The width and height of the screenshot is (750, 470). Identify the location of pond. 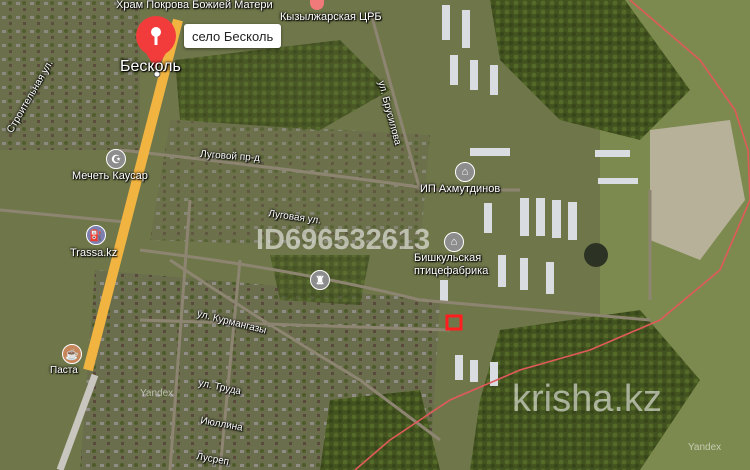
(596, 255).